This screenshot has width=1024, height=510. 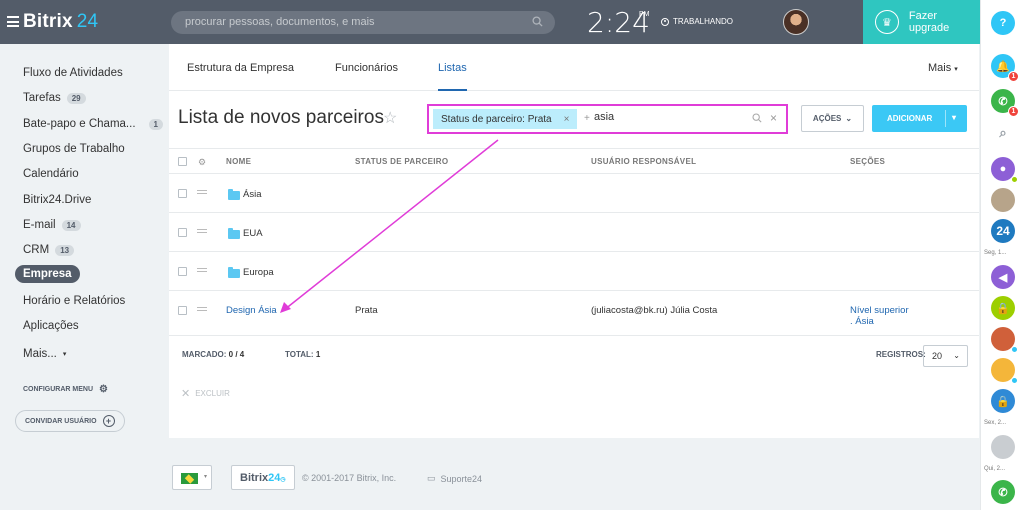 I want to click on sidebar-item-drive: Bitrix24.Drive, so click(x=57, y=200).